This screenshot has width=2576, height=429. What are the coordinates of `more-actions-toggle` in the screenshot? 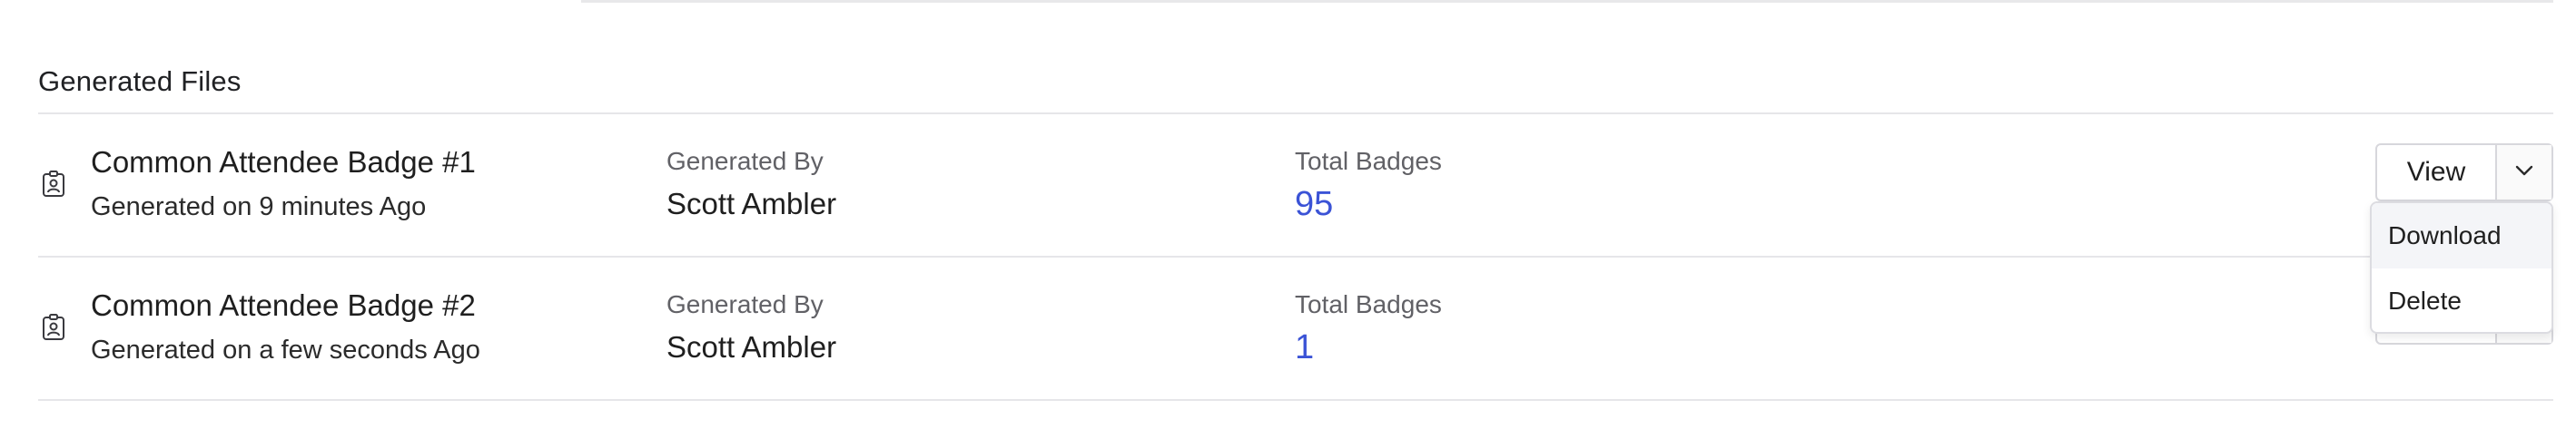 It's located at (2524, 172).